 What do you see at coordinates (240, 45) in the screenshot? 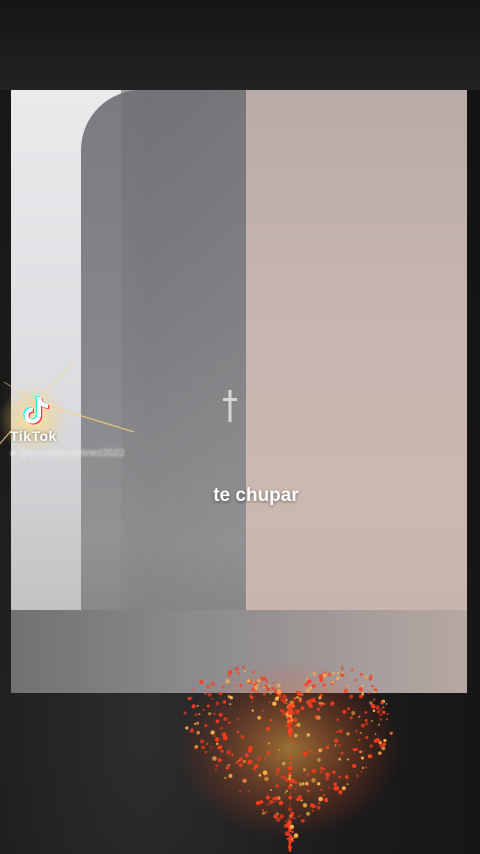
I see `top-dark-band` at bounding box center [240, 45].